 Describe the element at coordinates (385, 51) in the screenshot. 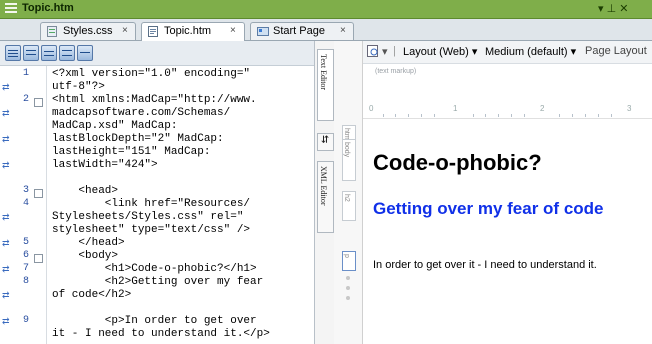

I see `preview-dropdown-icon: ▾` at that location.